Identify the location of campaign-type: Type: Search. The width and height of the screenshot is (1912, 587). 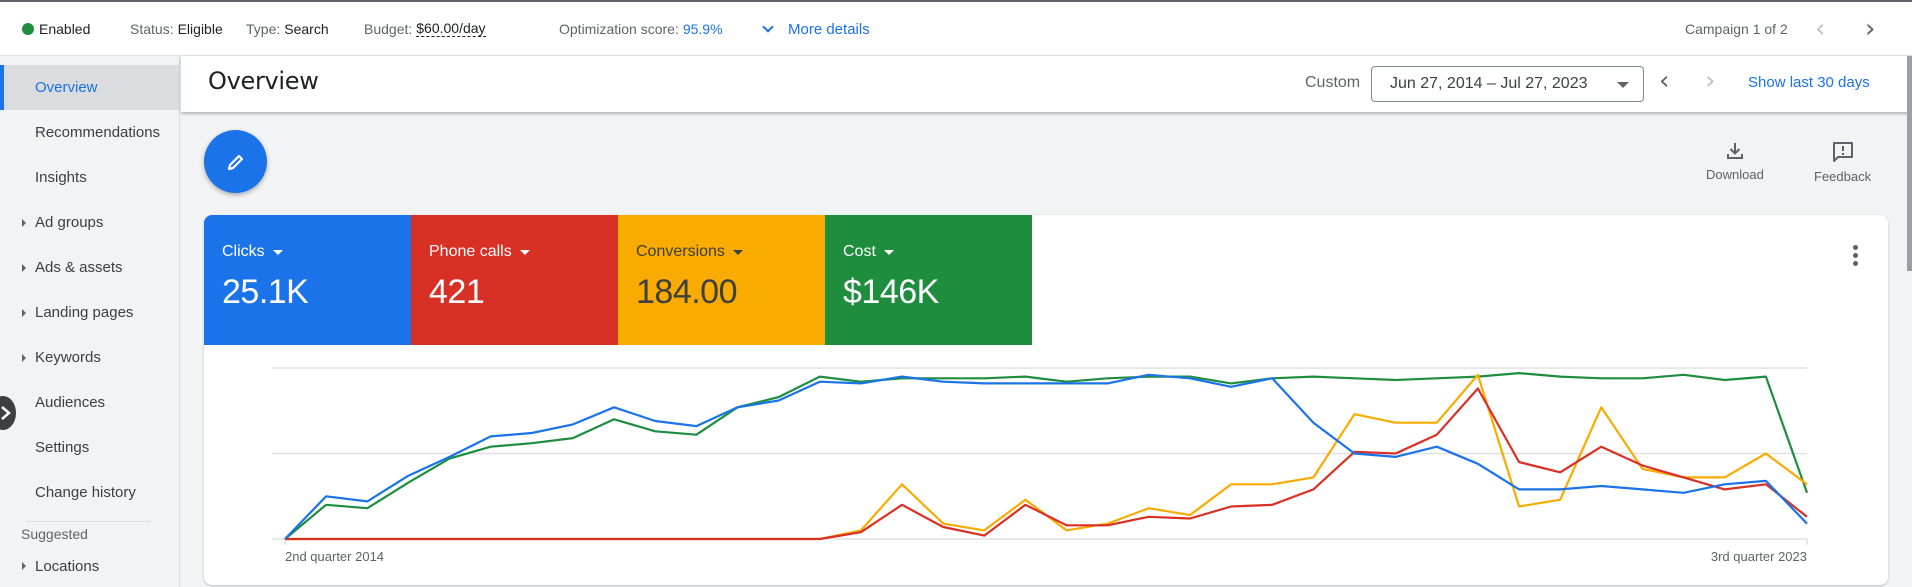
(287, 29).